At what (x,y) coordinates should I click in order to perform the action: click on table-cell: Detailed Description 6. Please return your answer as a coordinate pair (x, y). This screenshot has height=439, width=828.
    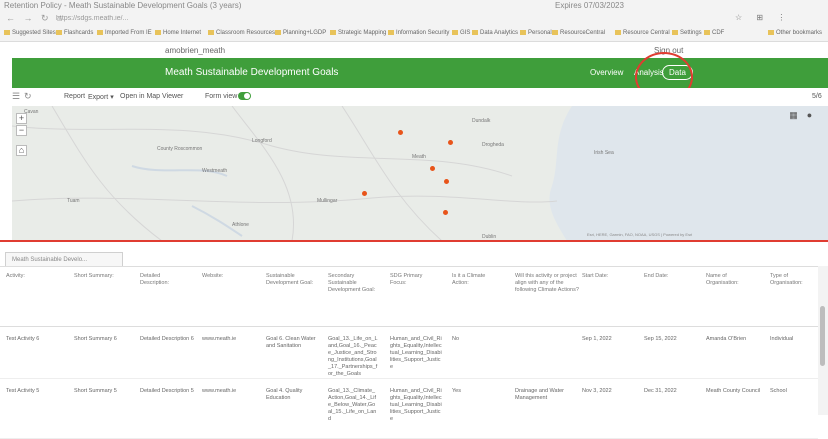
    Looking at the image, I should click on (167, 339).